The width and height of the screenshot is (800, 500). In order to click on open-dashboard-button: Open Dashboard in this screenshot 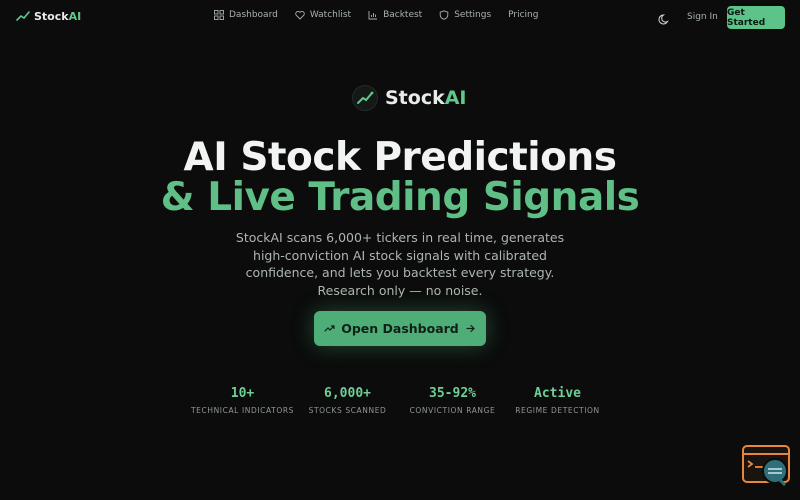, I will do `click(400, 328)`.